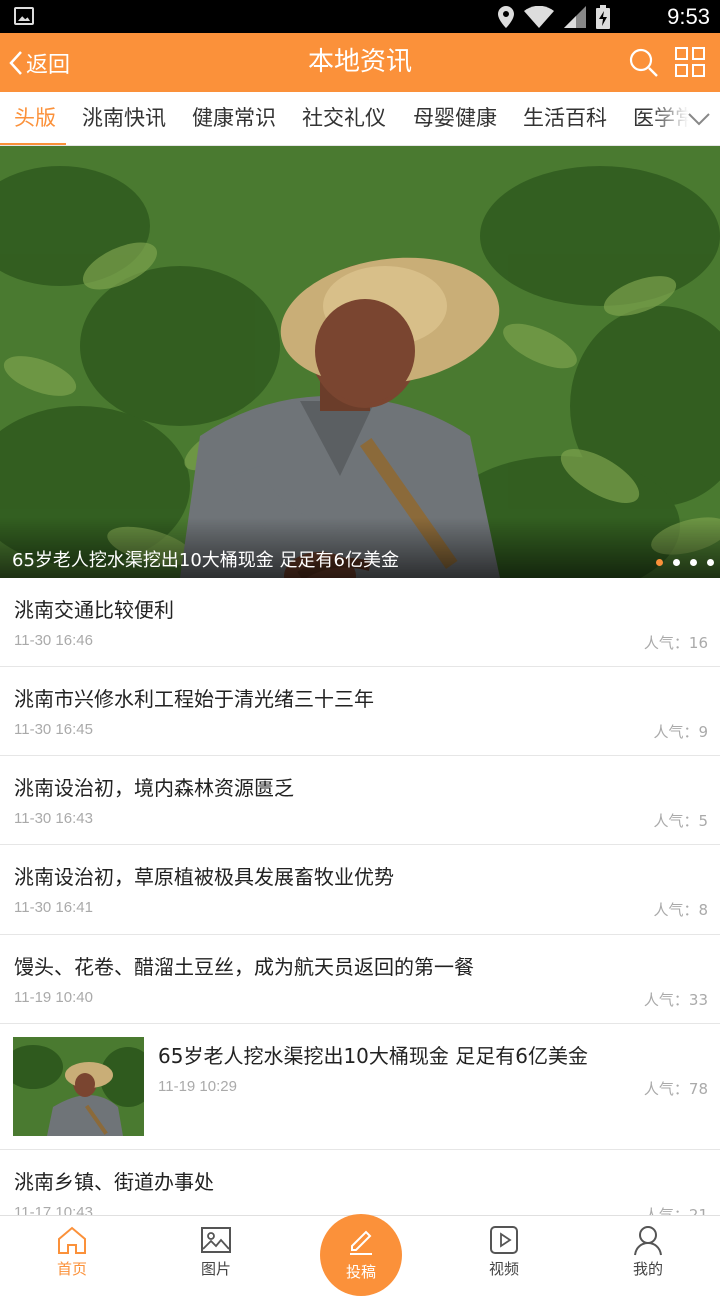  What do you see at coordinates (675, 1089) in the screenshot?
I see `news-popularity: 人气：78` at bounding box center [675, 1089].